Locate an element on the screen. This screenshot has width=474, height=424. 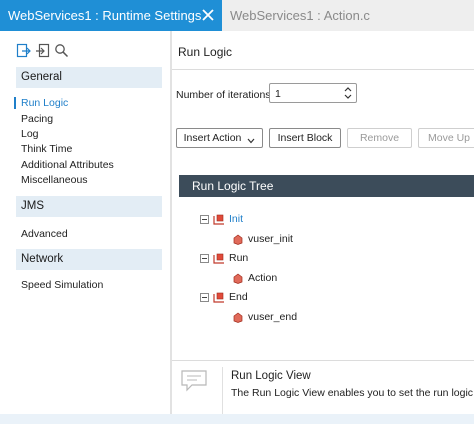
tree-header: Run Logic Tree is located at coordinates (326, 186).